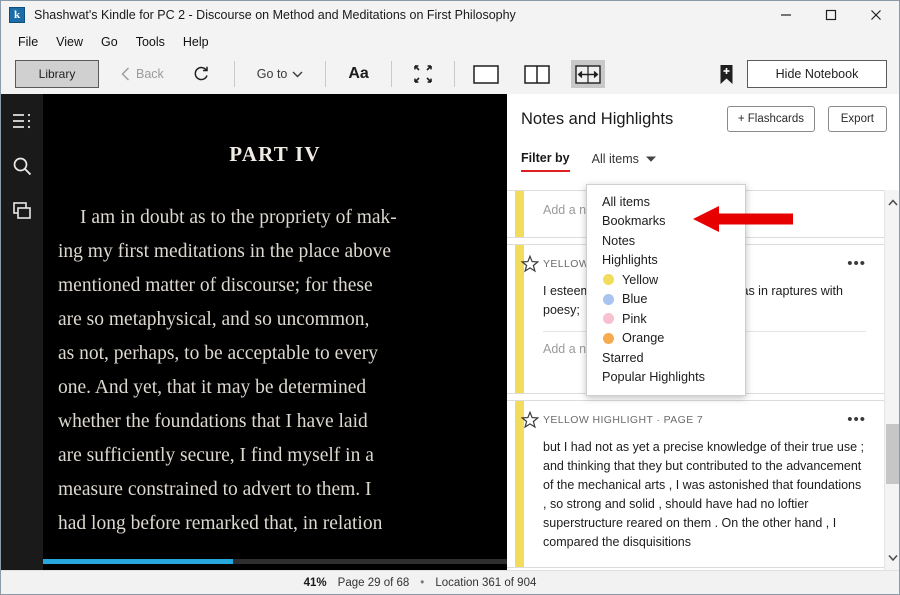 The image size is (900, 595). Describe the element at coordinates (587, 74) in the screenshot. I see `fit-width-icon` at that location.